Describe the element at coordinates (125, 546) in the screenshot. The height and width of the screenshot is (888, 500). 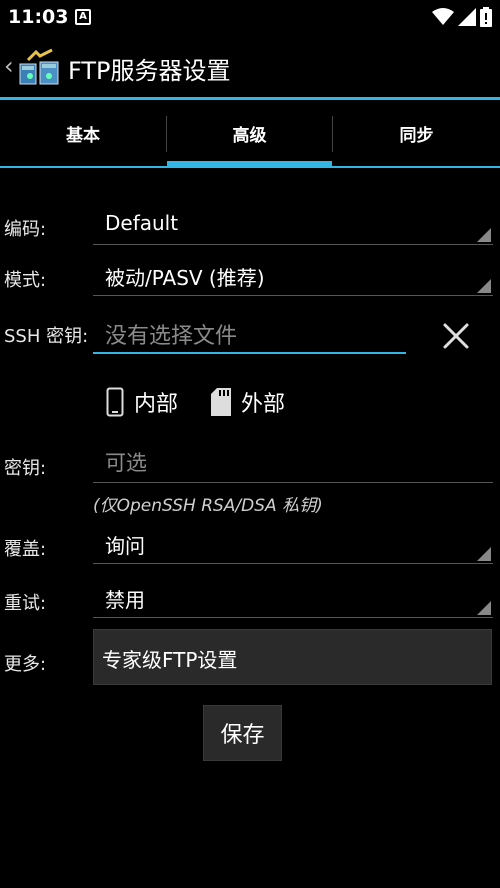
I see `overwrite-value: 询问` at that location.